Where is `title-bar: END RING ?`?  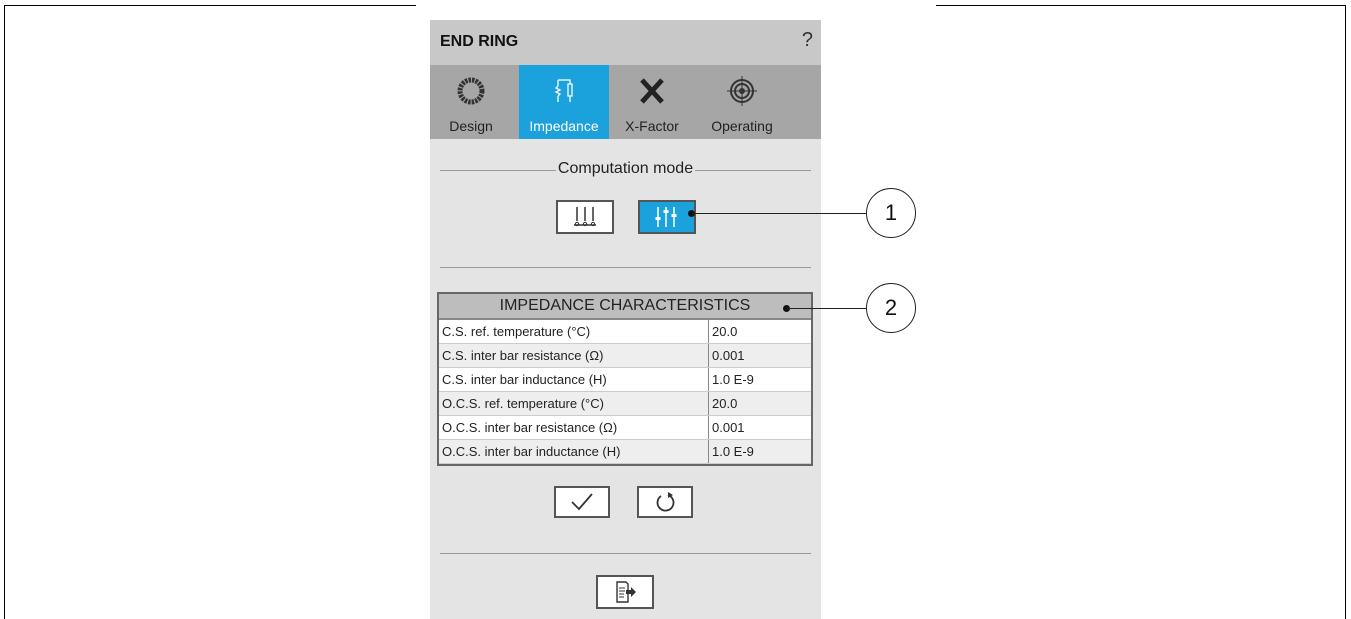
title-bar: END RING ? is located at coordinates (625, 42).